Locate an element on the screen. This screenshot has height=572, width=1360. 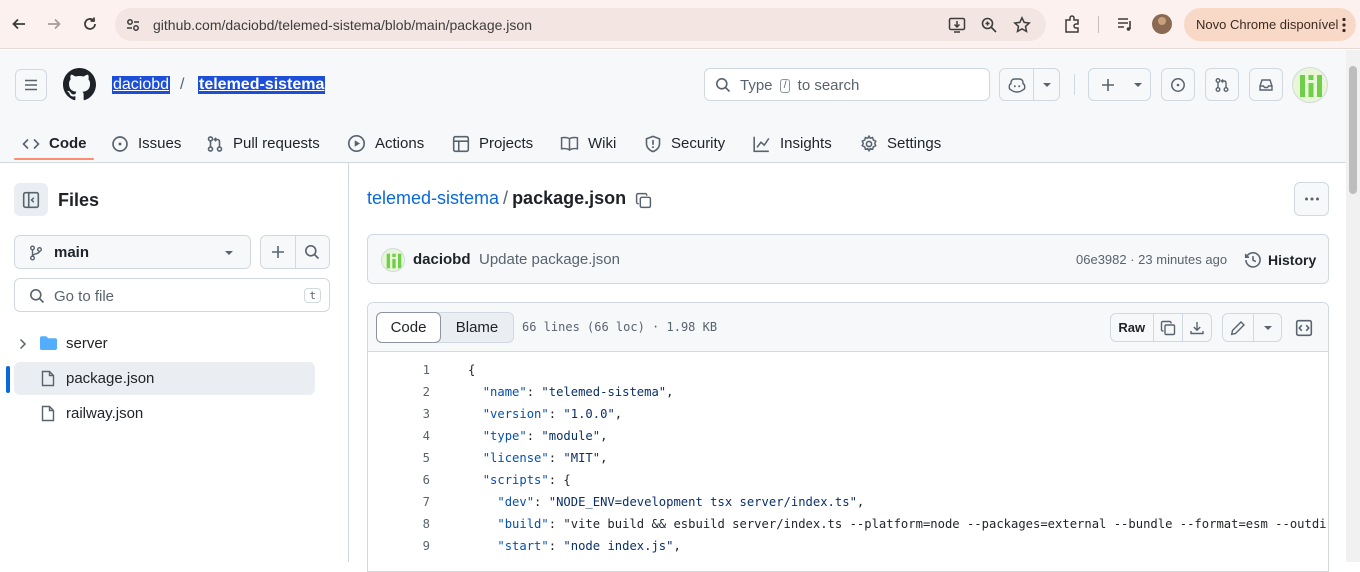
more-vert-icon is located at coordinates (1344, 25).